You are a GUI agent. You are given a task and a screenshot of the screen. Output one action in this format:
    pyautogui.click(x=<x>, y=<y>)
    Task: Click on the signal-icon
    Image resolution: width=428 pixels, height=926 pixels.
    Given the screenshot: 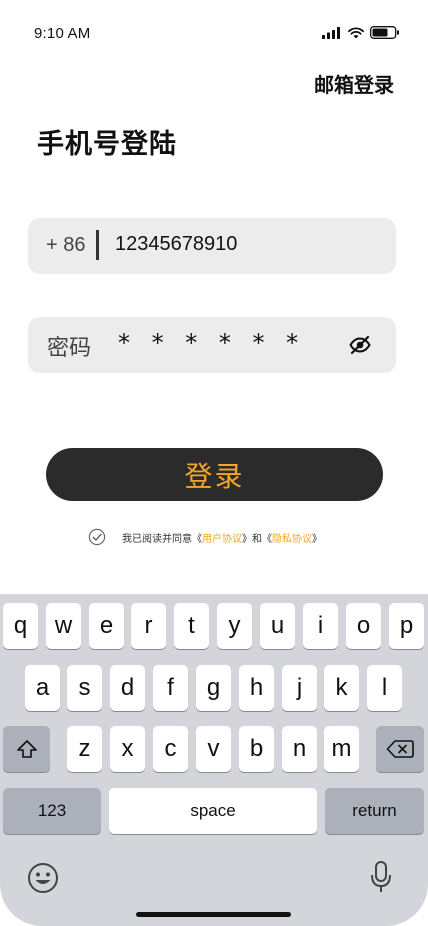 What is the action you would take?
    pyautogui.click(x=331, y=32)
    